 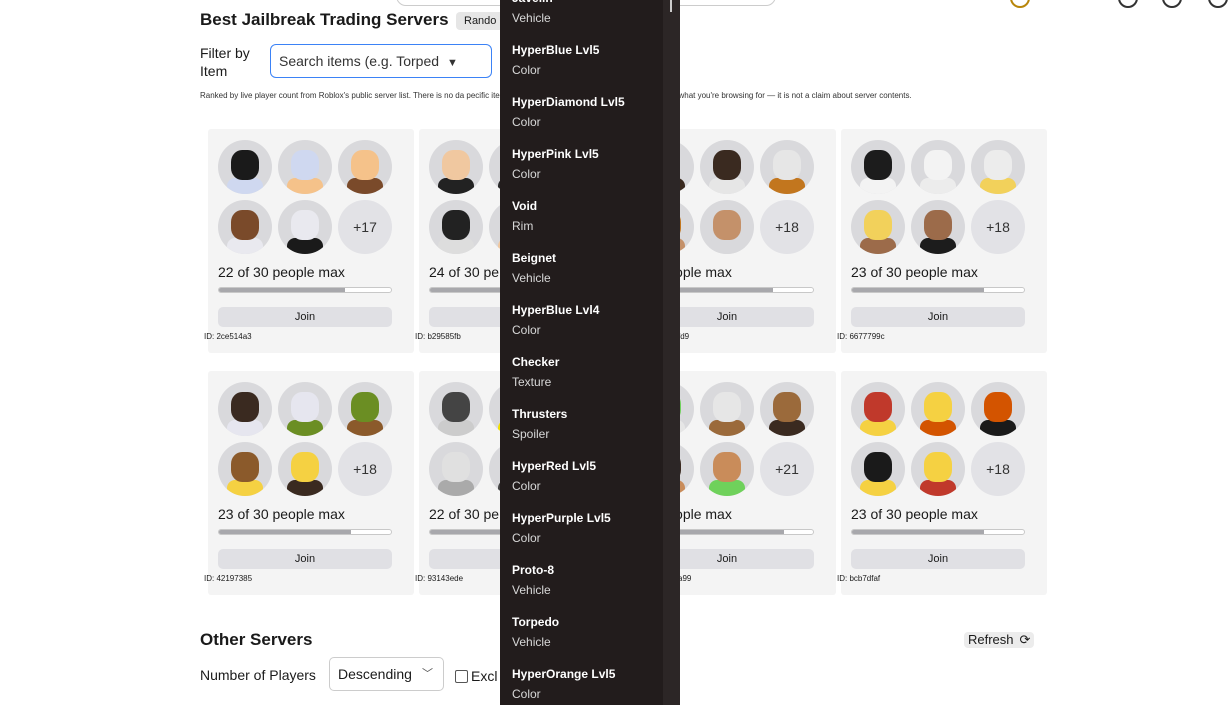 What do you see at coordinates (1128, 4) in the screenshot?
I see `notifications-icon` at bounding box center [1128, 4].